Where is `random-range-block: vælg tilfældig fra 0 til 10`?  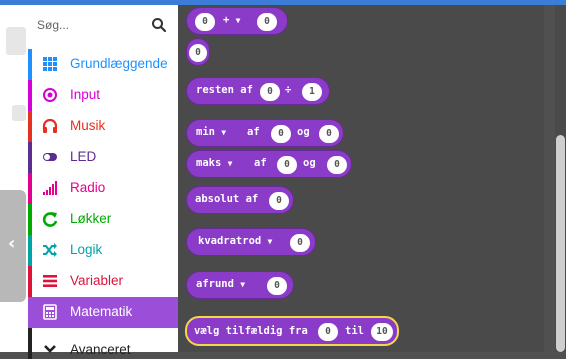
random-range-block: vælg tilfældig fra 0 til 10 is located at coordinates (292, 331).